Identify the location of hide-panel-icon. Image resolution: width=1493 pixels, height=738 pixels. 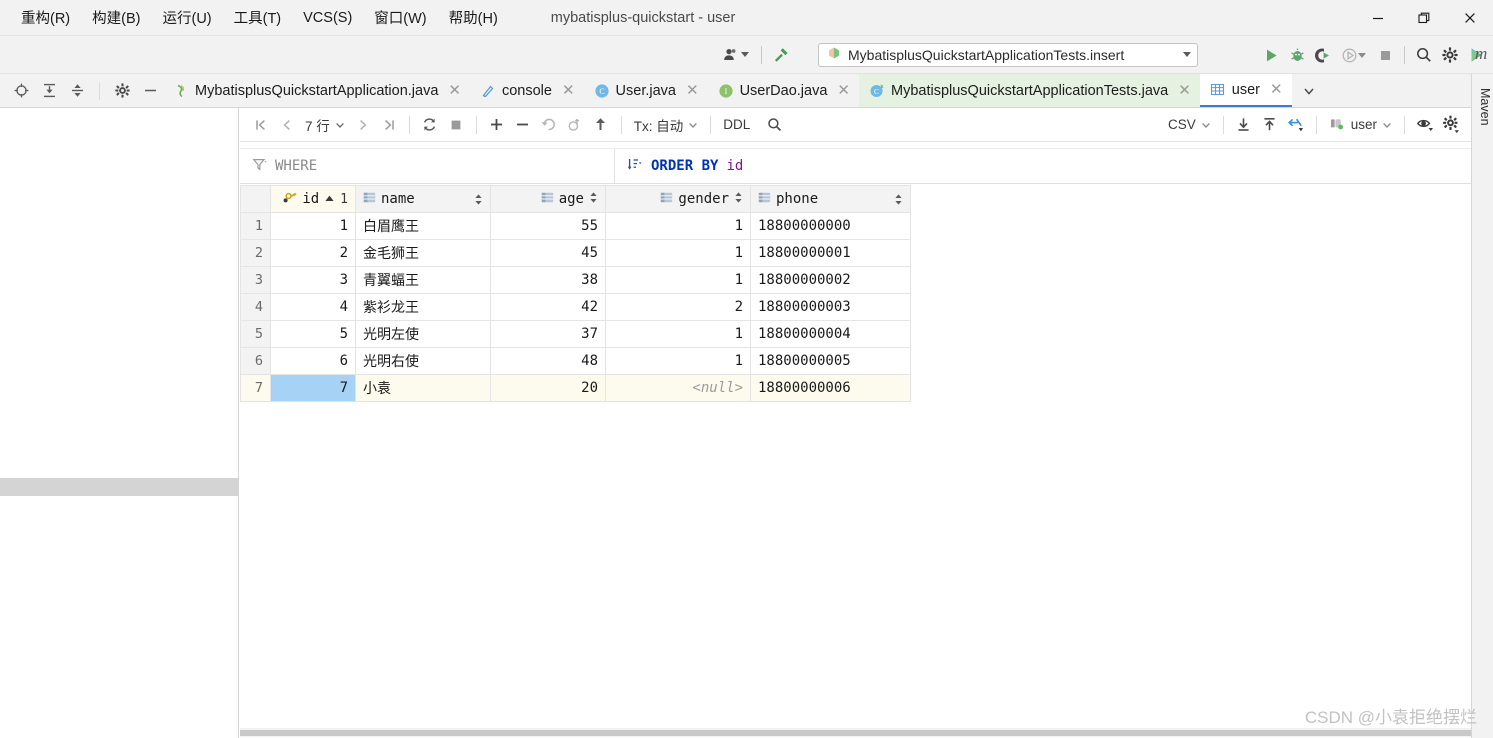
(150, 91).